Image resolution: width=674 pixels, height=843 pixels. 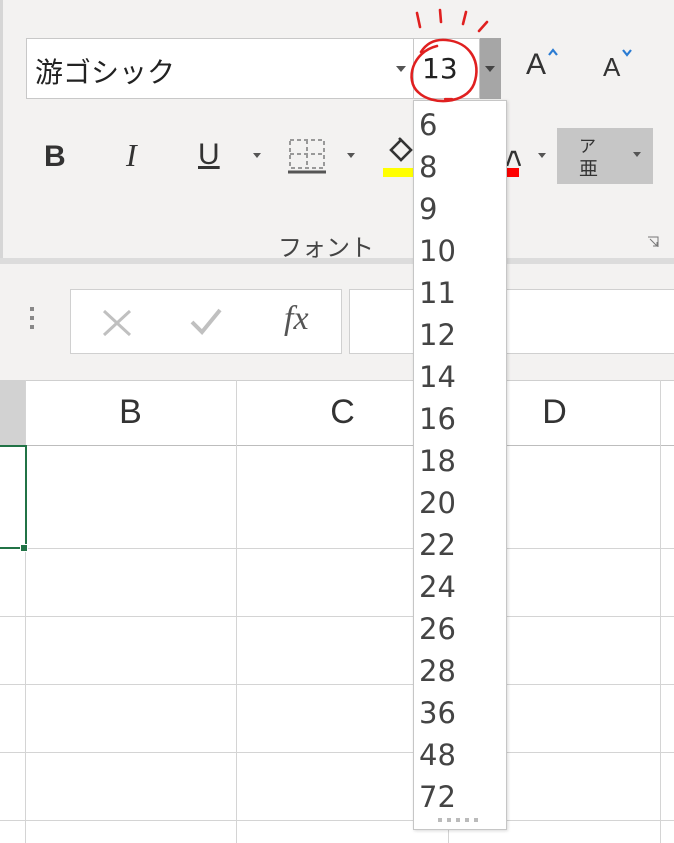 I want to click on drag-handle-icon, so click(x=32, y=320).